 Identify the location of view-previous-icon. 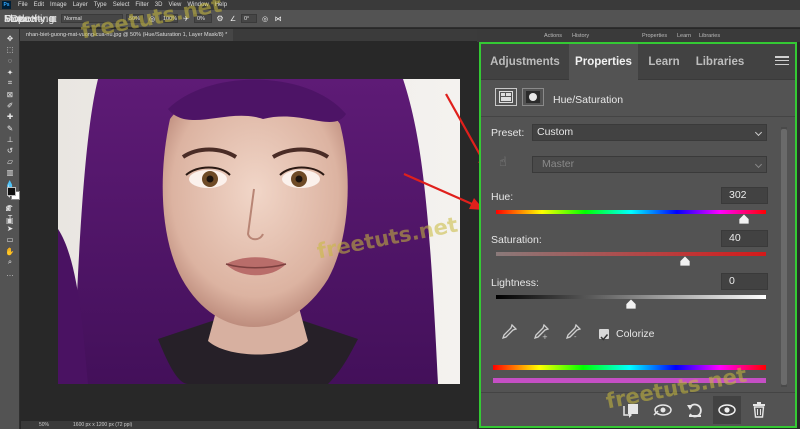
(663, 410).